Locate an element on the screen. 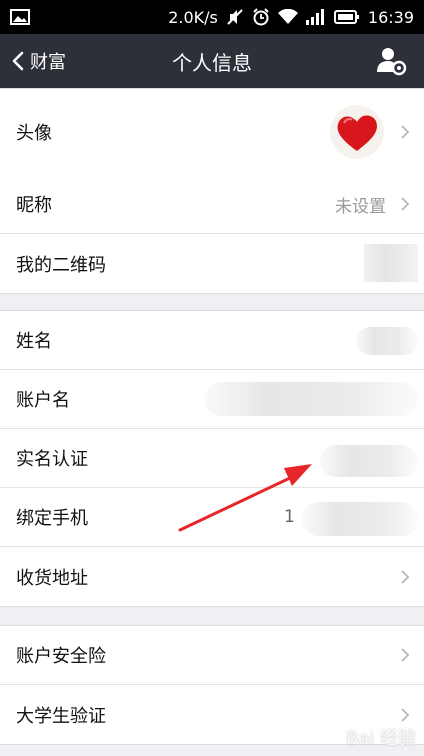  mute-icon is located at coordinates (235, 17).